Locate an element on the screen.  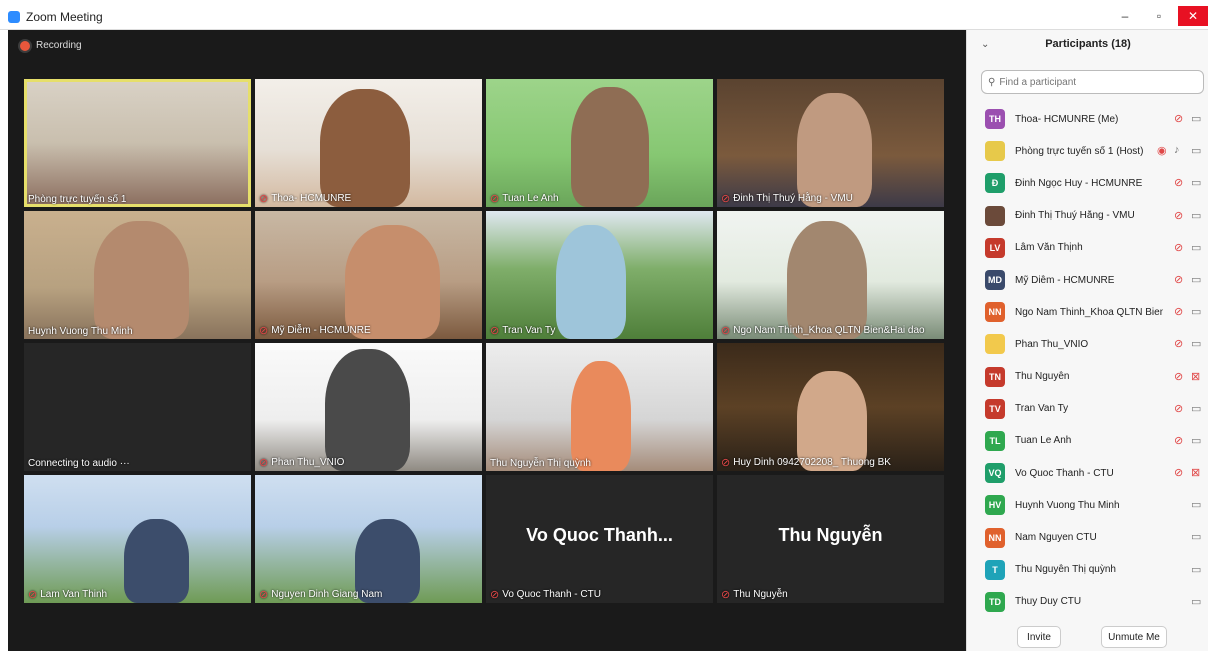
participant-row: Phòng trực tuyến số 1 (Host) ◉ ♪ ▭ is located at coordinates (1087, 151).